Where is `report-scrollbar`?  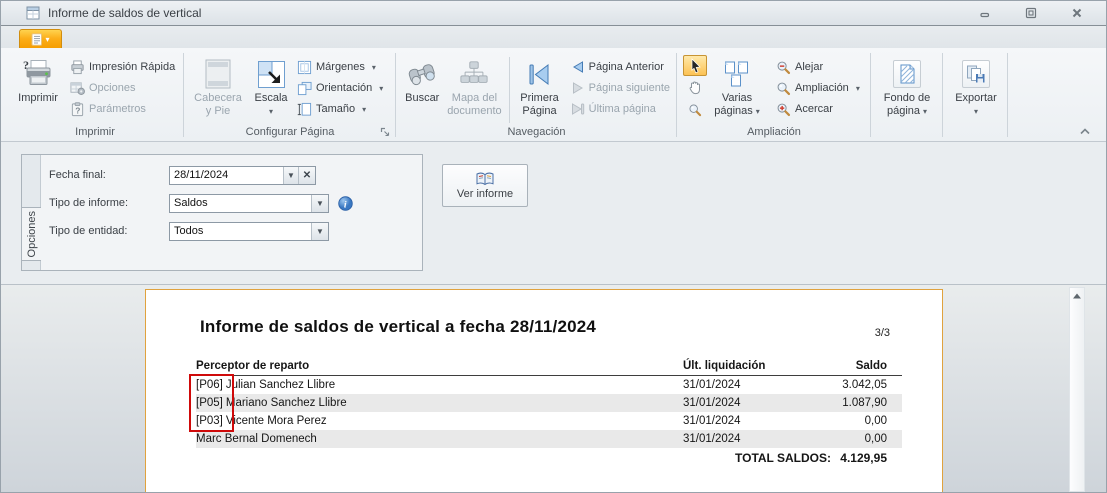
report-scrollbar is located at coordinates (1077, 389).